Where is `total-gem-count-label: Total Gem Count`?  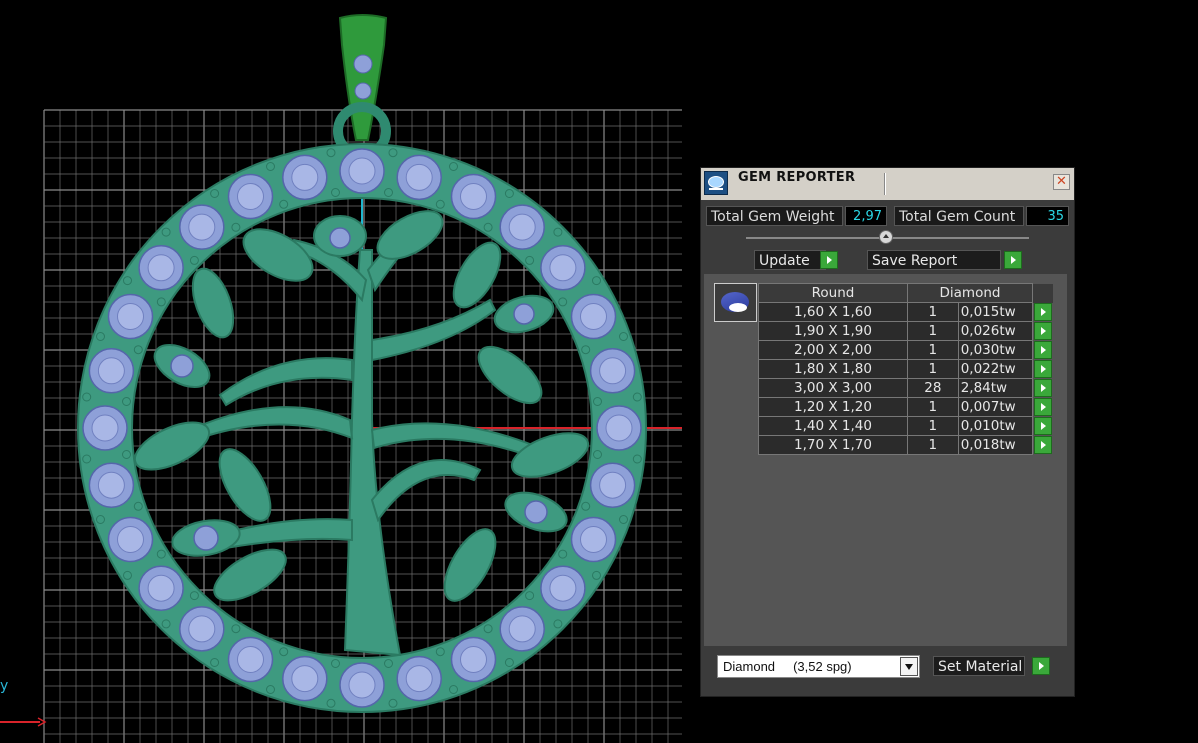 total-gem-count-label: Total Gem Count is located at coordinates (959, 216).